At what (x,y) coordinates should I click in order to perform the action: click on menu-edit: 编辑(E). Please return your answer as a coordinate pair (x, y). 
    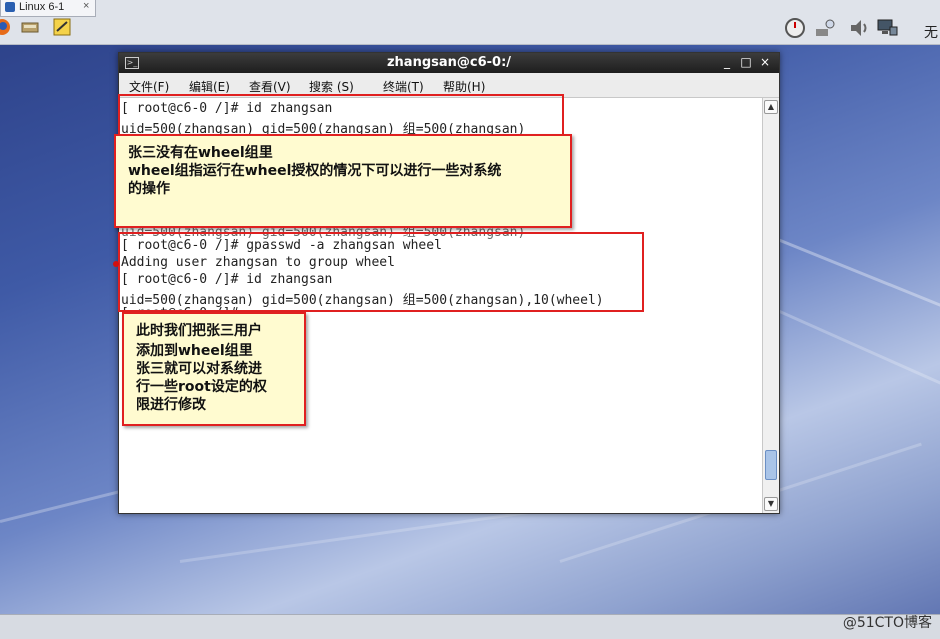
    Looking at the image, I should click on (209, 86).